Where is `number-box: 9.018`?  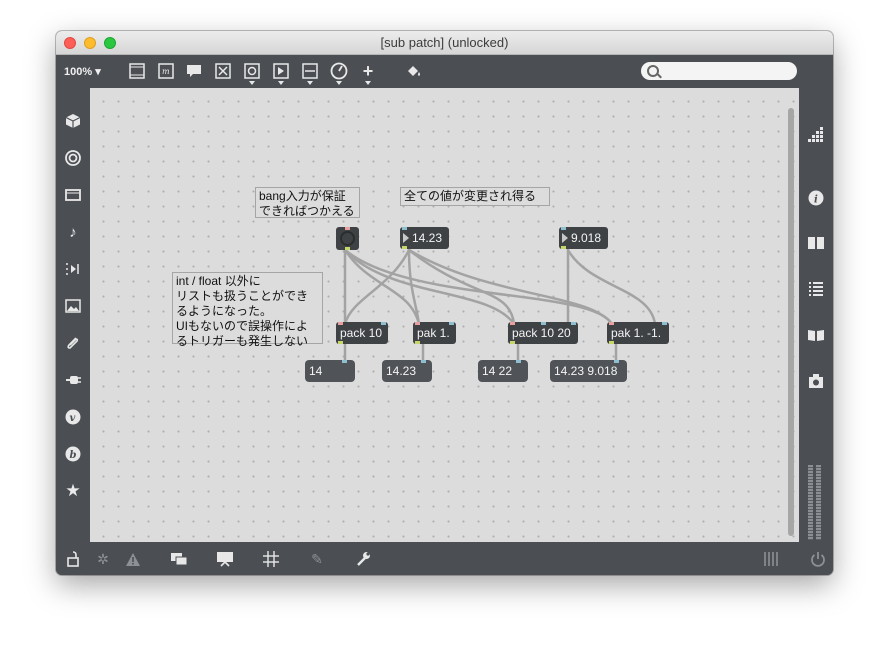 number-box: 9.018 is located at coordinates (583, 238).